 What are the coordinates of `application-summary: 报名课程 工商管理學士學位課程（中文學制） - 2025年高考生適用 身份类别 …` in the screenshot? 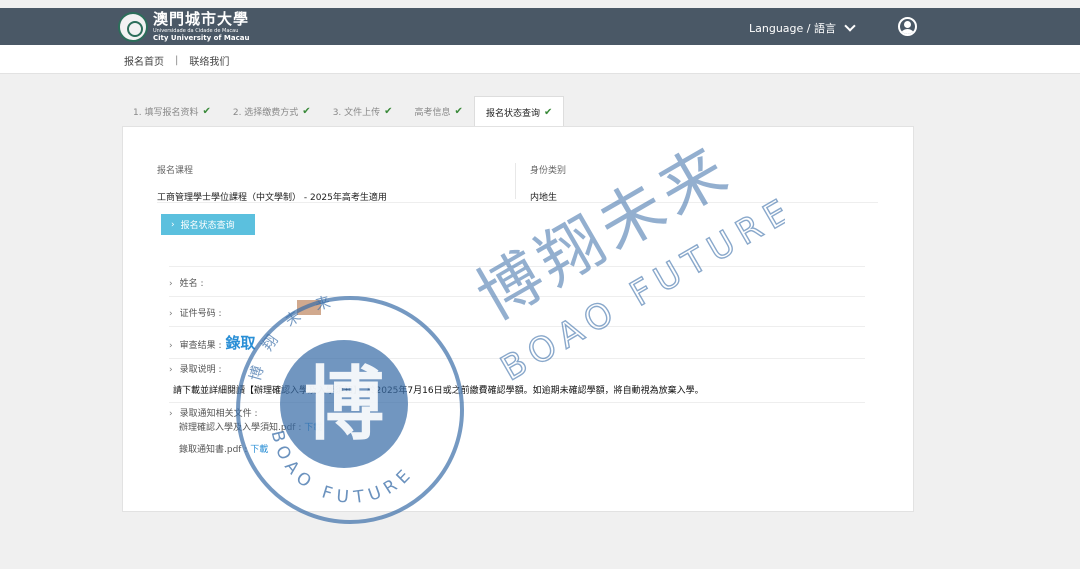 It's located at (517, 183).